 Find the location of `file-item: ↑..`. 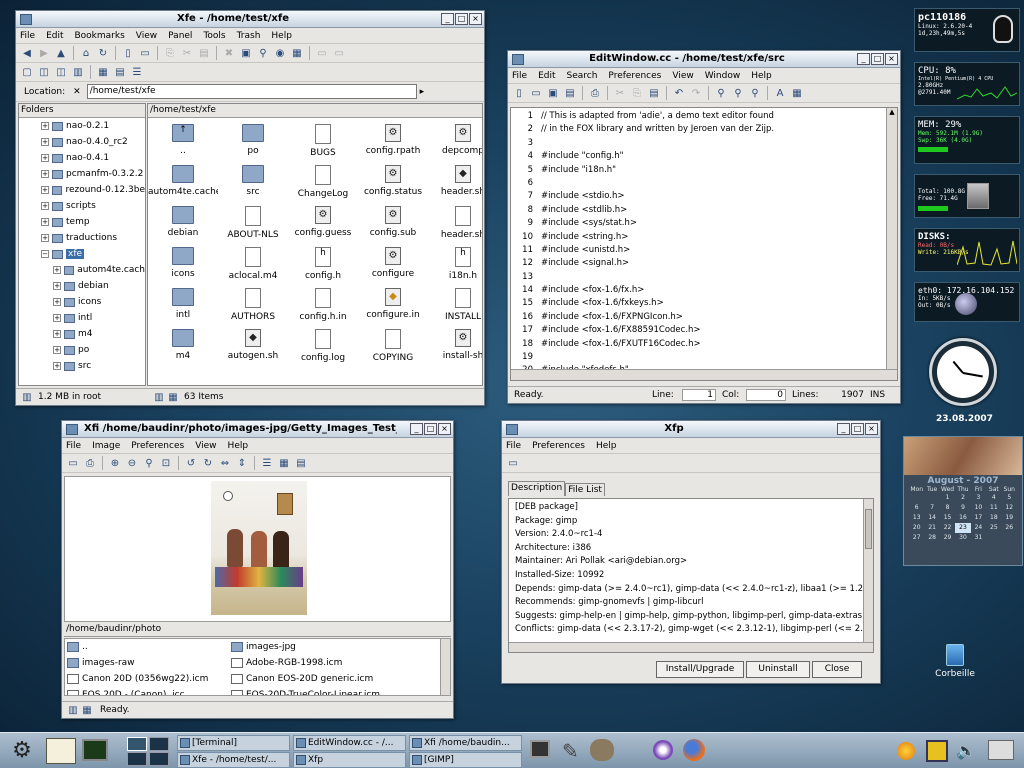

file-item: ↑.. is located at coordinates (183, 140).